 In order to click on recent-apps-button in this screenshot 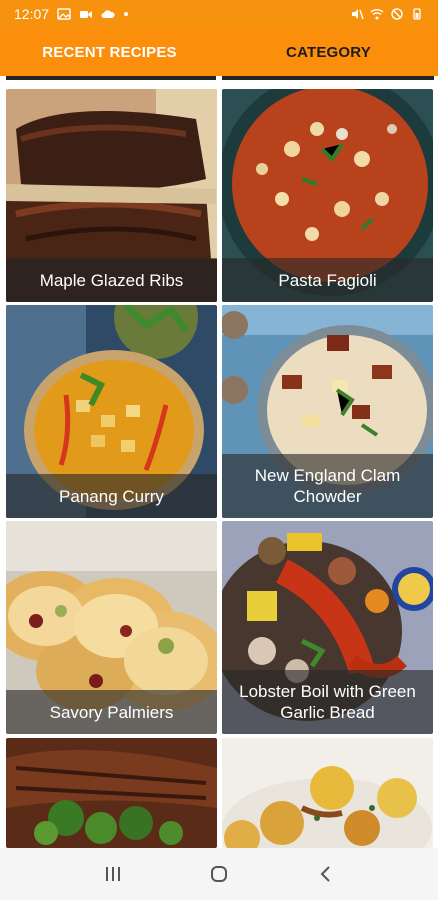, I will do `click(113, 874)`.